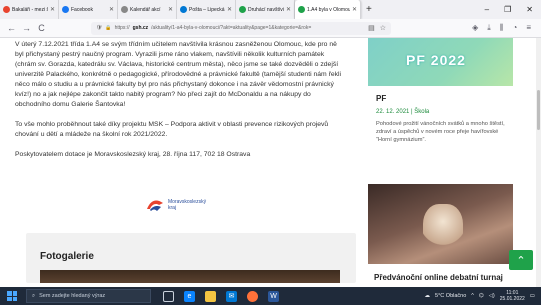  I want to click on tab-label: Pošta – Lipecká Jana – O, so click(207, 9).